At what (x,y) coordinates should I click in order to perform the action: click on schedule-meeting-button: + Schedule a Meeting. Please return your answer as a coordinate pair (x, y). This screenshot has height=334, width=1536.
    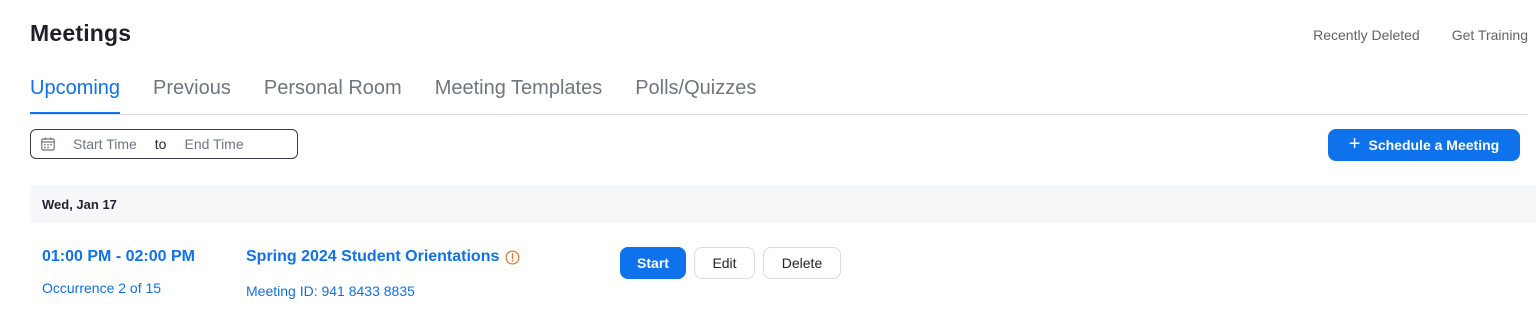
    Looking at the image, I should click on (1424, 145).